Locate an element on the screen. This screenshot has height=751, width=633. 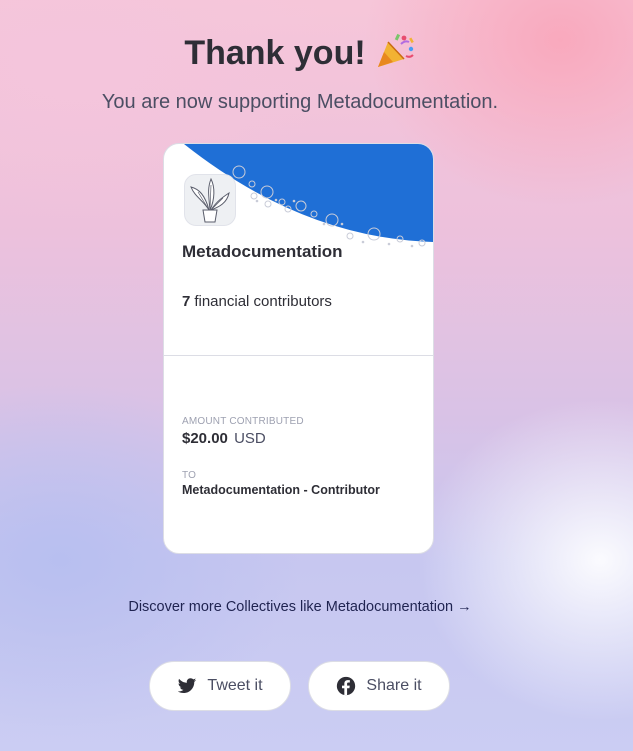
twitter-icon is located at coordinates (187, 686).